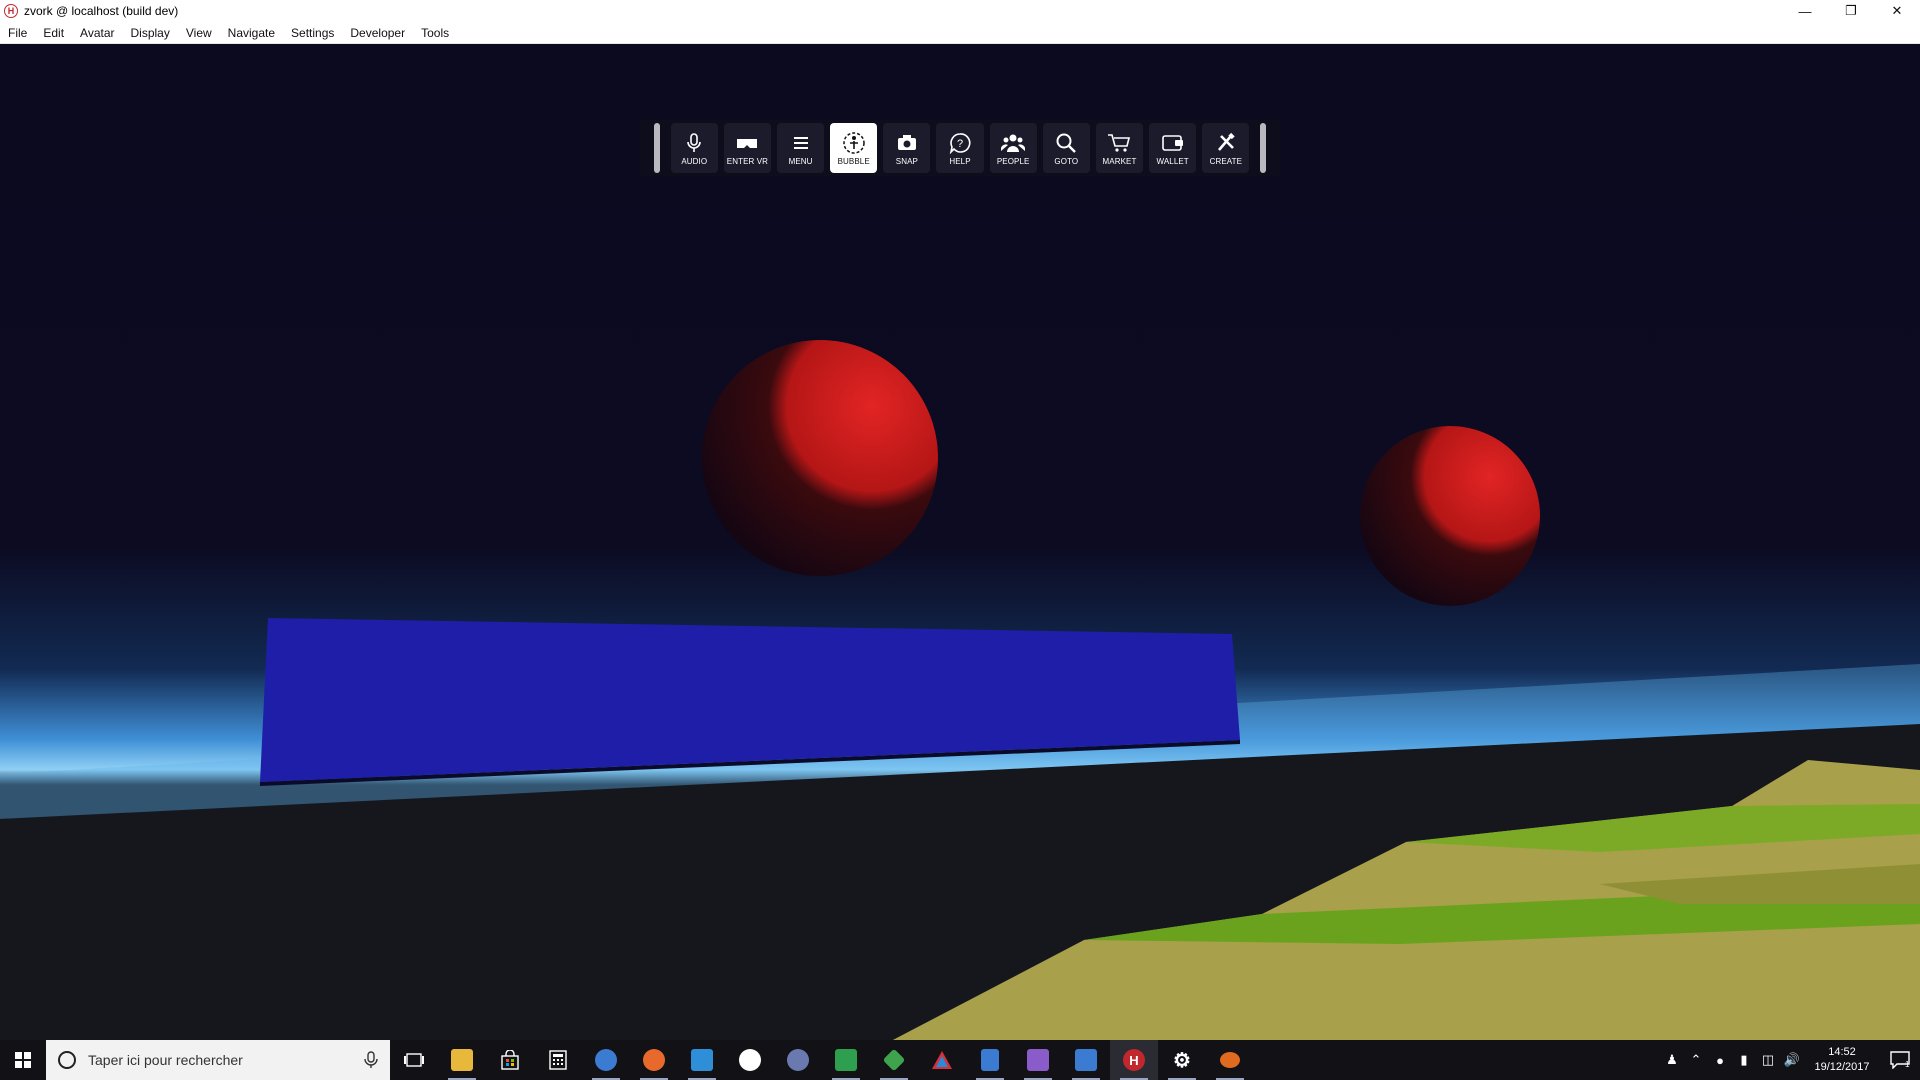 This screenshot has width=1920, height=1080. I want to click on search-placeholder: Taper ici pour rechercher, so click(165, 1060).